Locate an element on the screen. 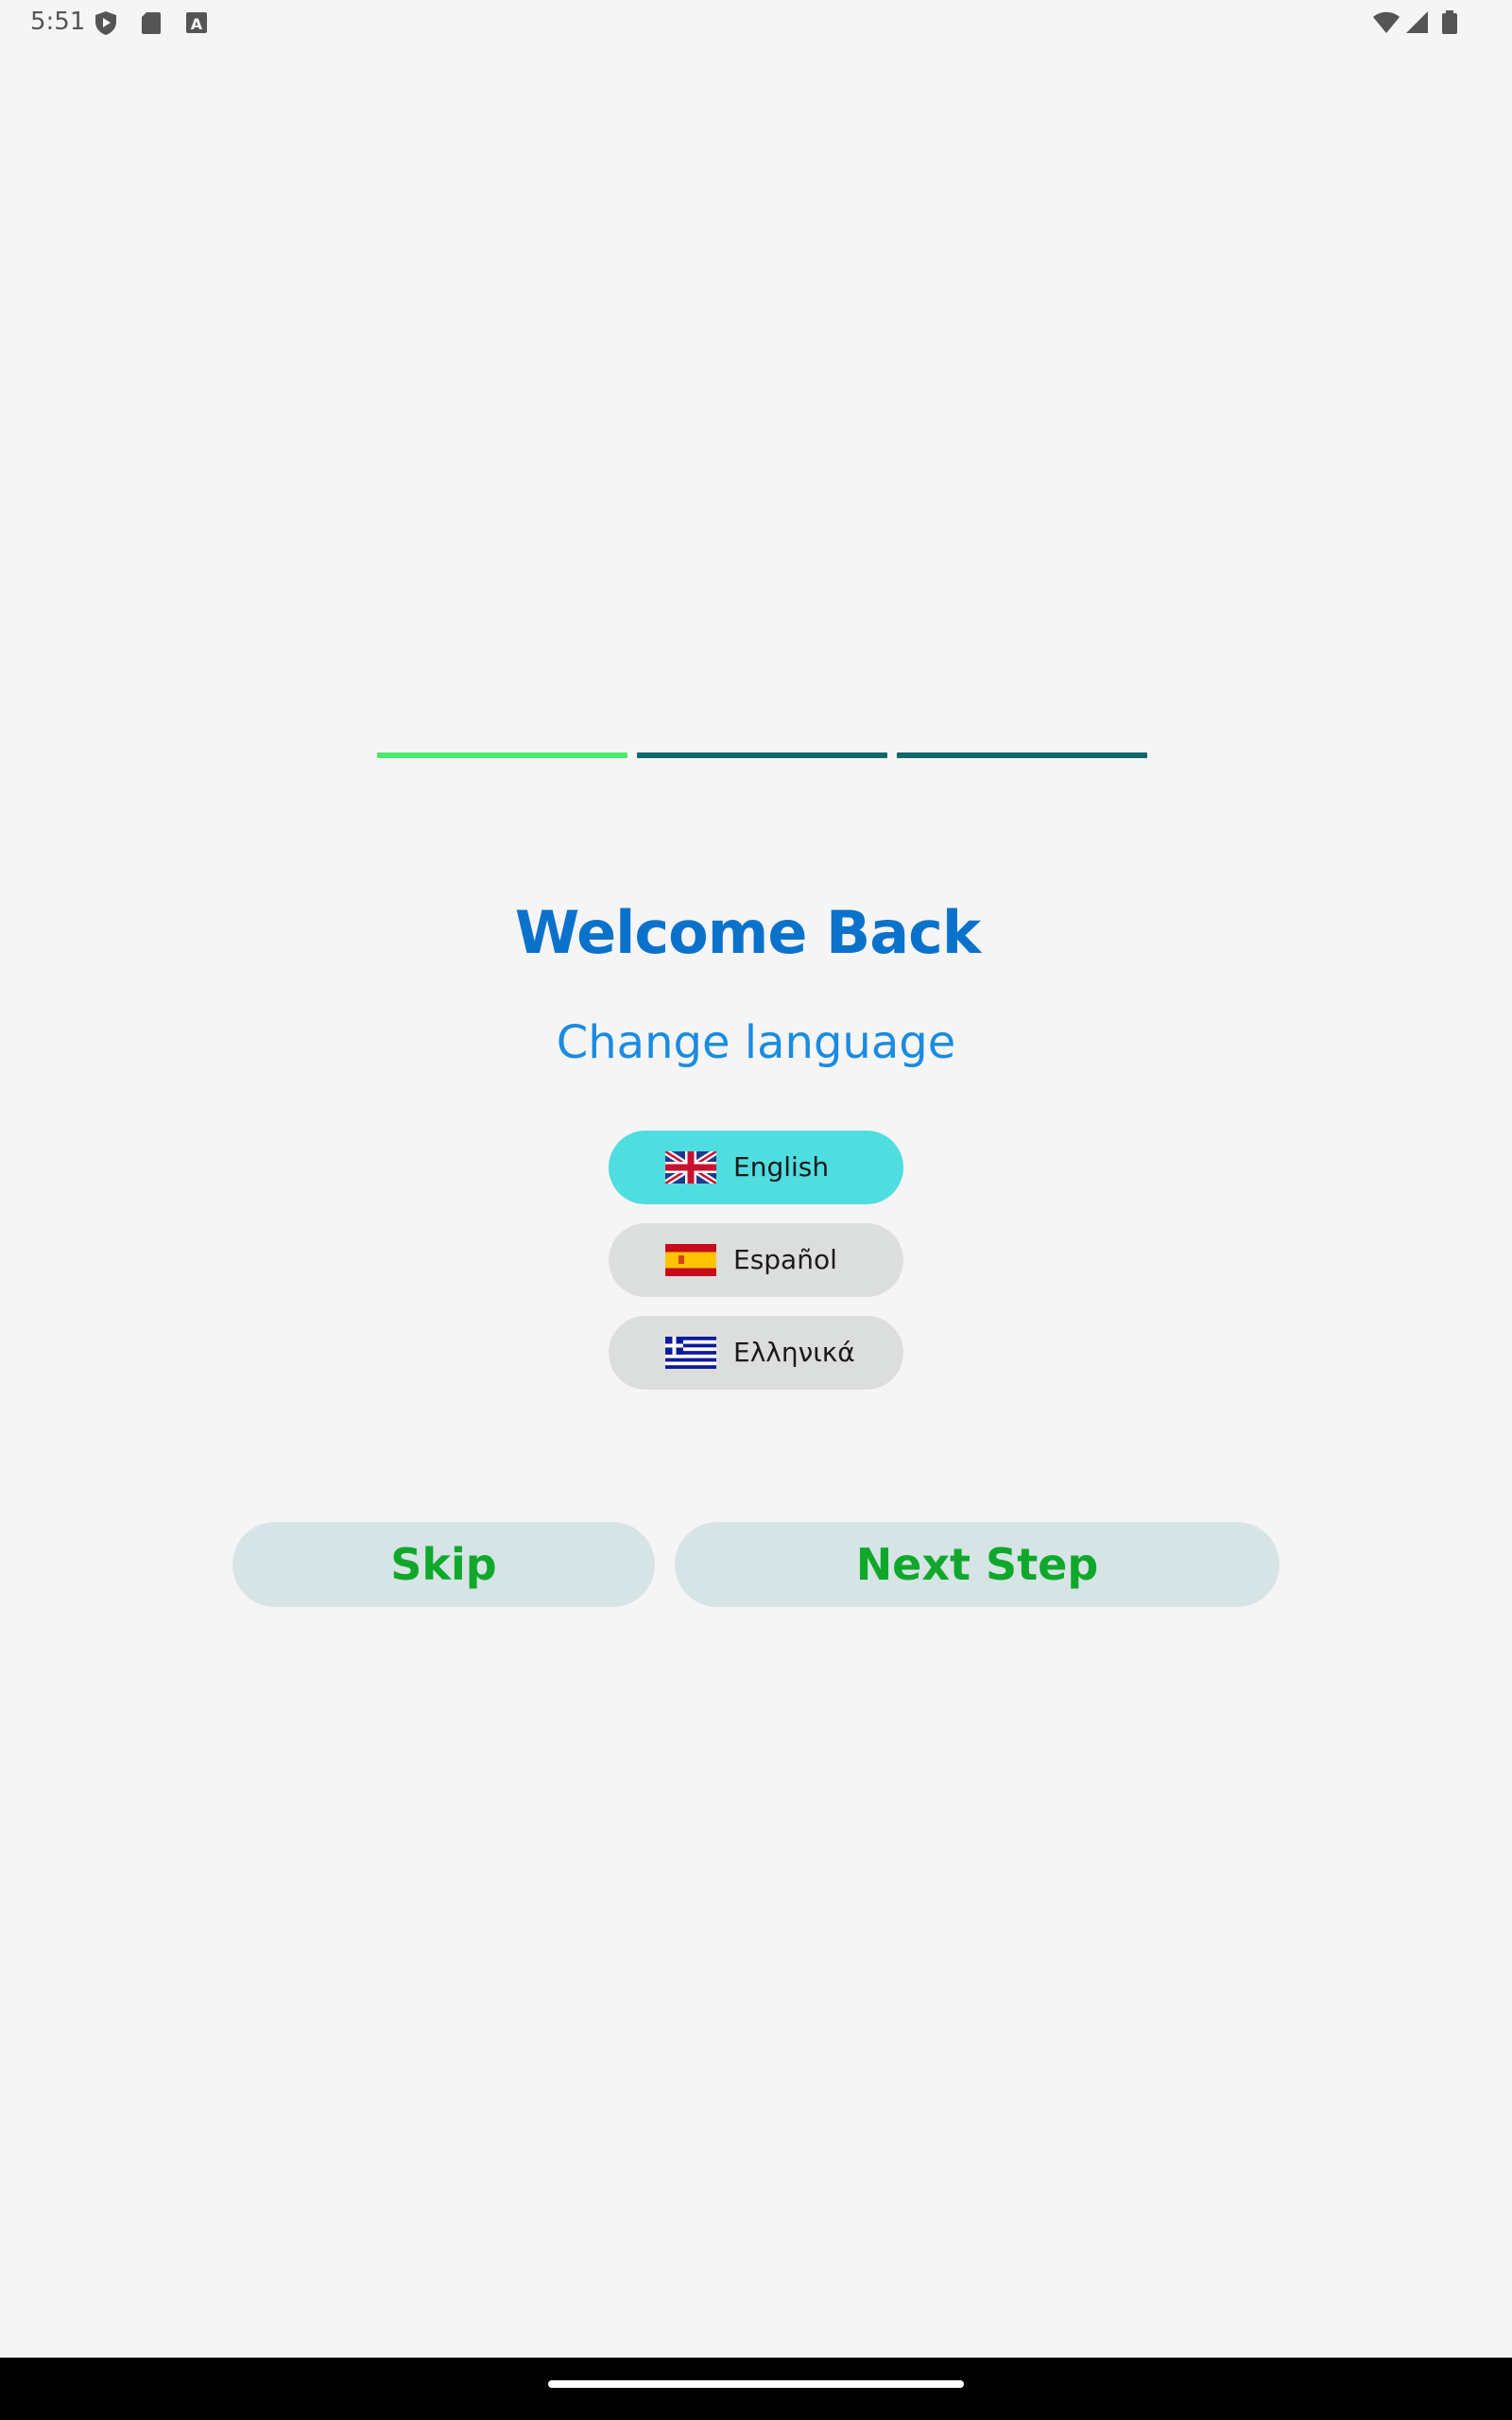 This screenshot has height=2420, width=1512. language-option-greek: Ελληνικά is located at coordinates (756, 1353).